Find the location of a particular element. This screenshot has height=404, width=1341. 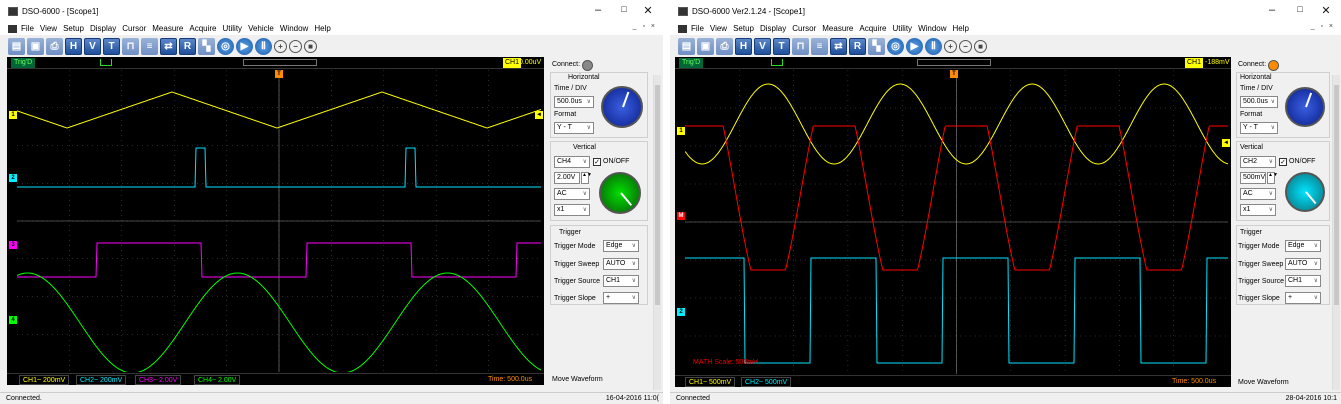

save-icon: ▣ is located at coordinates (35, 46).